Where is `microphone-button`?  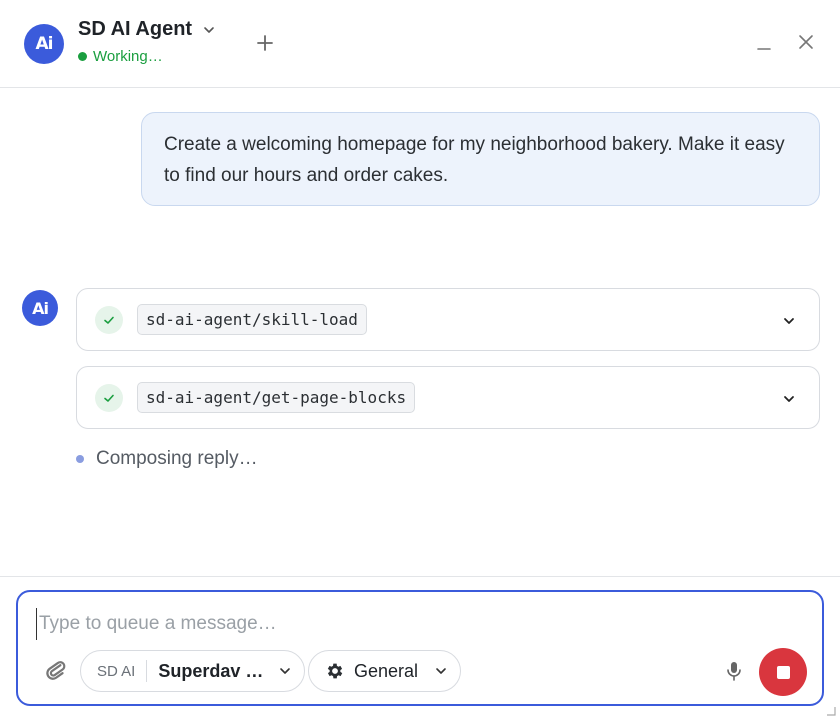 microphone-button is located at coordinates (734, 671).